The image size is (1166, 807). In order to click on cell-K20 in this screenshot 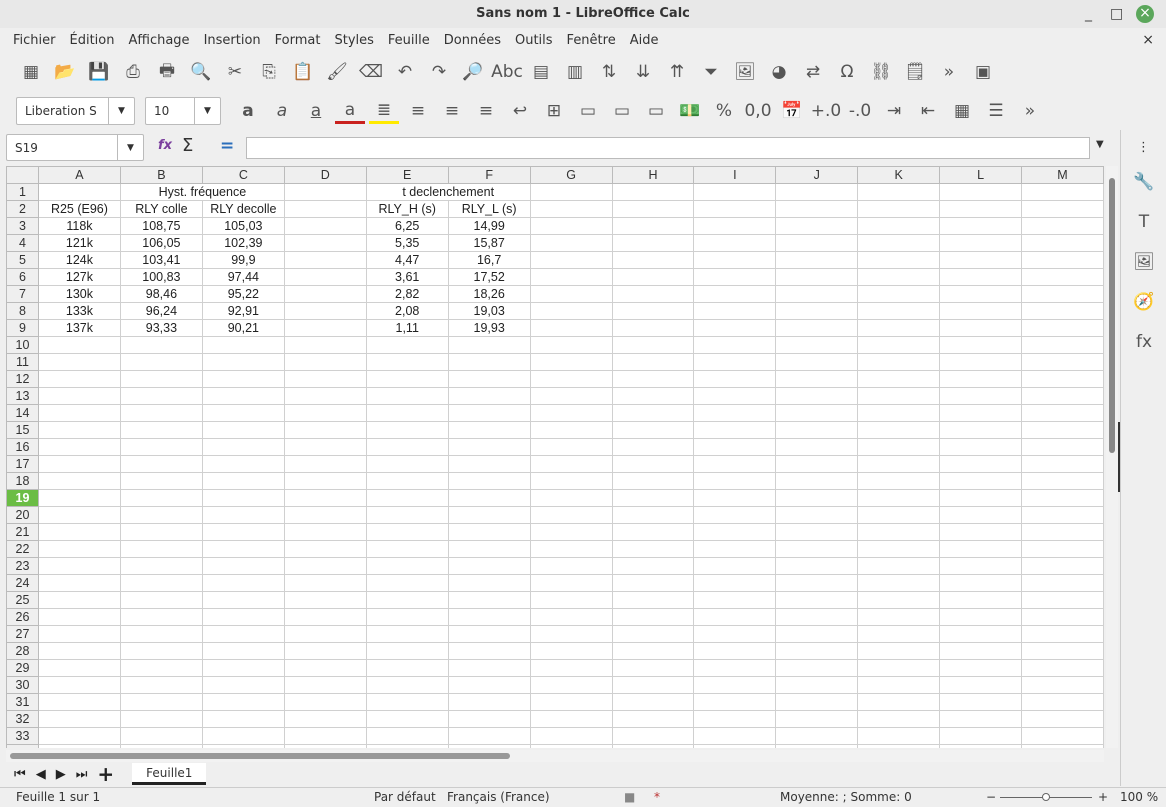, I will do `click(899, 515)`.